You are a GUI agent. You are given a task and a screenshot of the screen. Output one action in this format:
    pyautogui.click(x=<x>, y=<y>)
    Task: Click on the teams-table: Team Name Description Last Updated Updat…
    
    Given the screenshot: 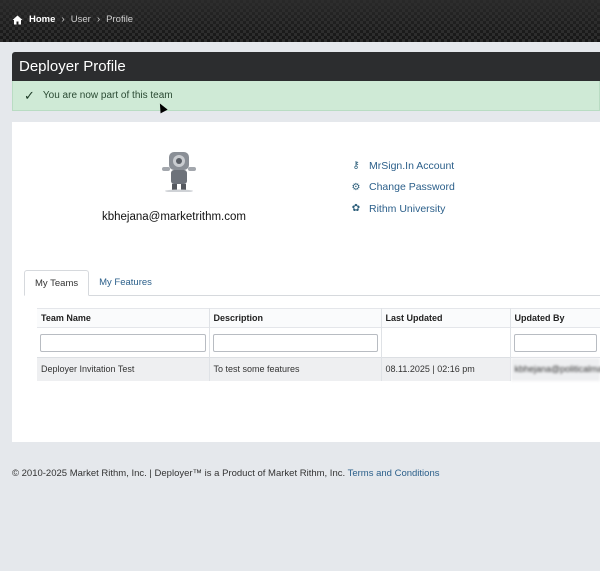 What is the action you would take?
    pyautogui.click(x=318, y=344)
    